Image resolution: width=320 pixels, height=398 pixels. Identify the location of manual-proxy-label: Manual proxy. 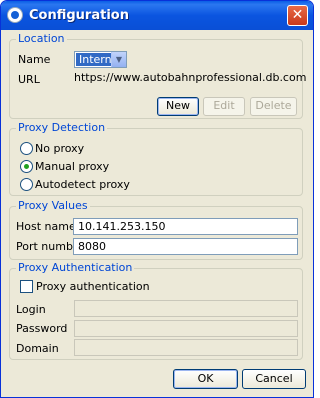
(72, 166).